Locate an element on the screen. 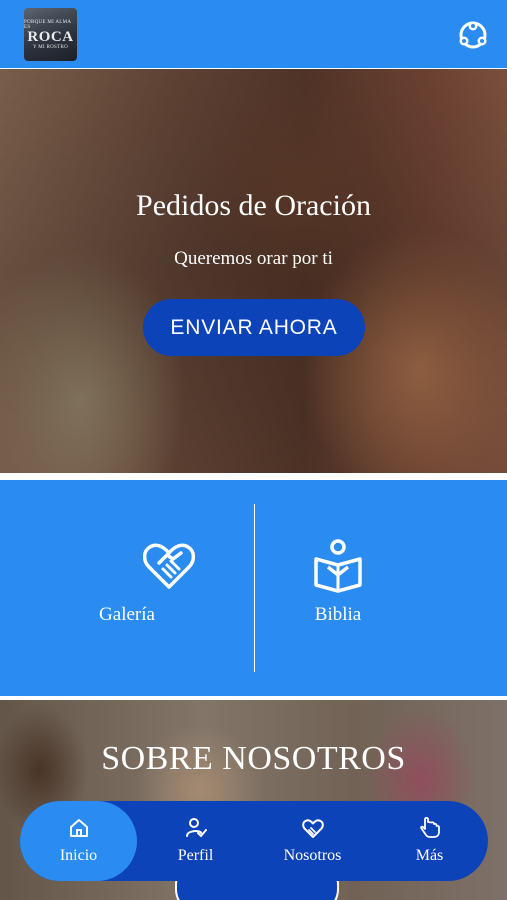 This screenshot has height=900, width=507. church-logo: PORQUE MI ALMA ES ROCA Y MI ROSTRO is located at coordinates (50, 34).